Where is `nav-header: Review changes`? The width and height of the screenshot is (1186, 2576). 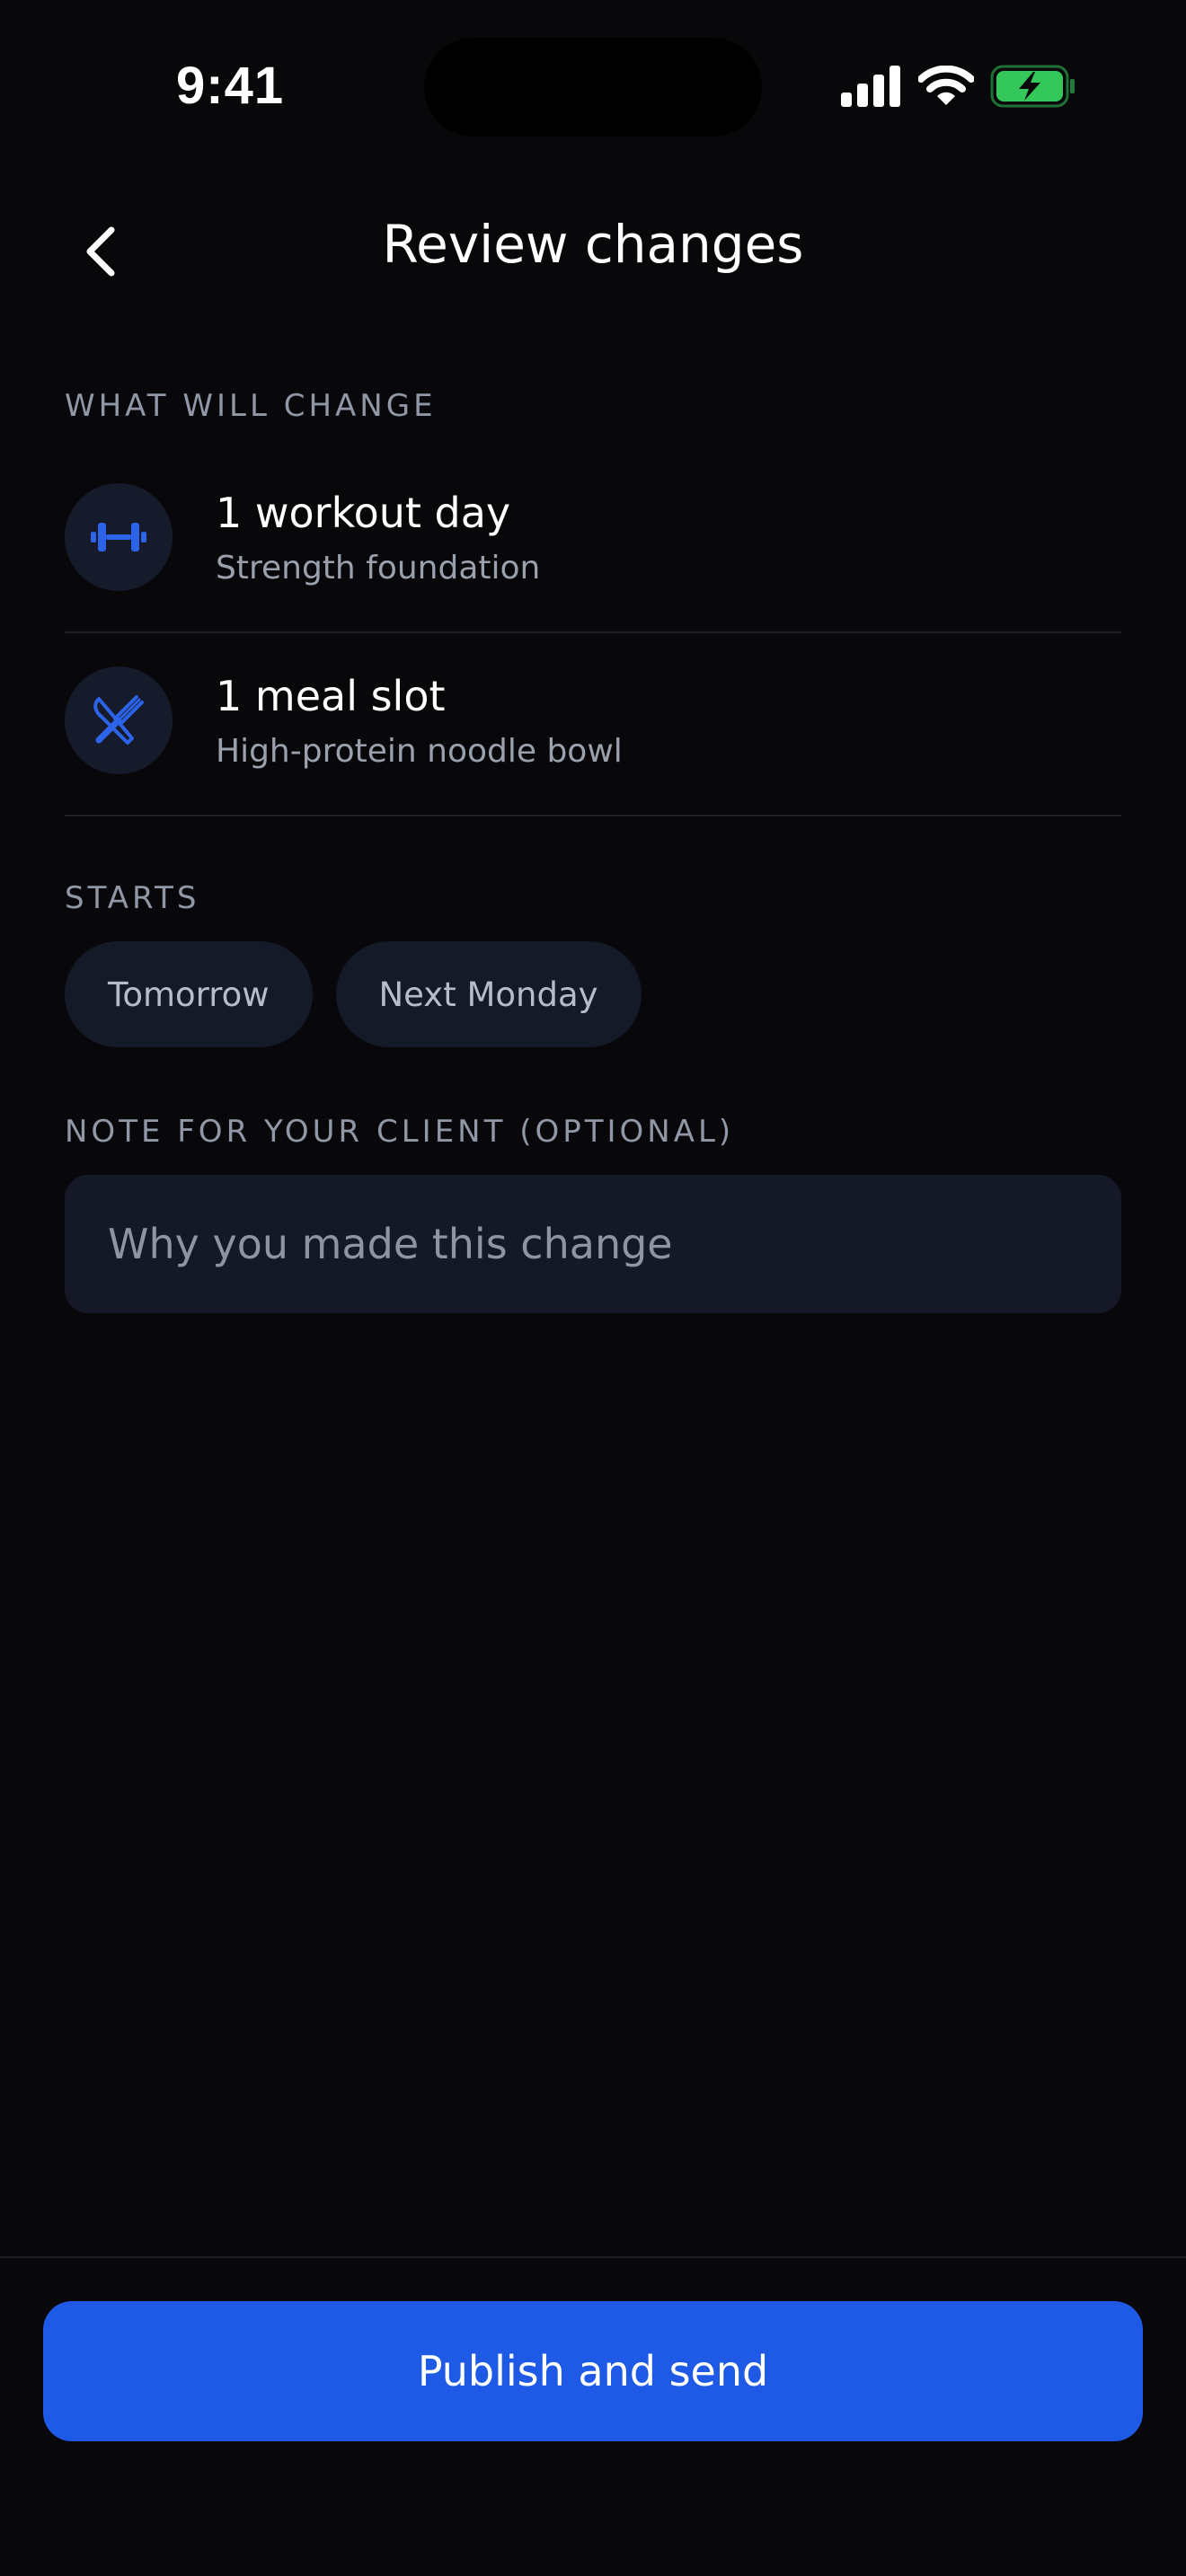
nav-header: Review changes is located at coordinates (593, 247).